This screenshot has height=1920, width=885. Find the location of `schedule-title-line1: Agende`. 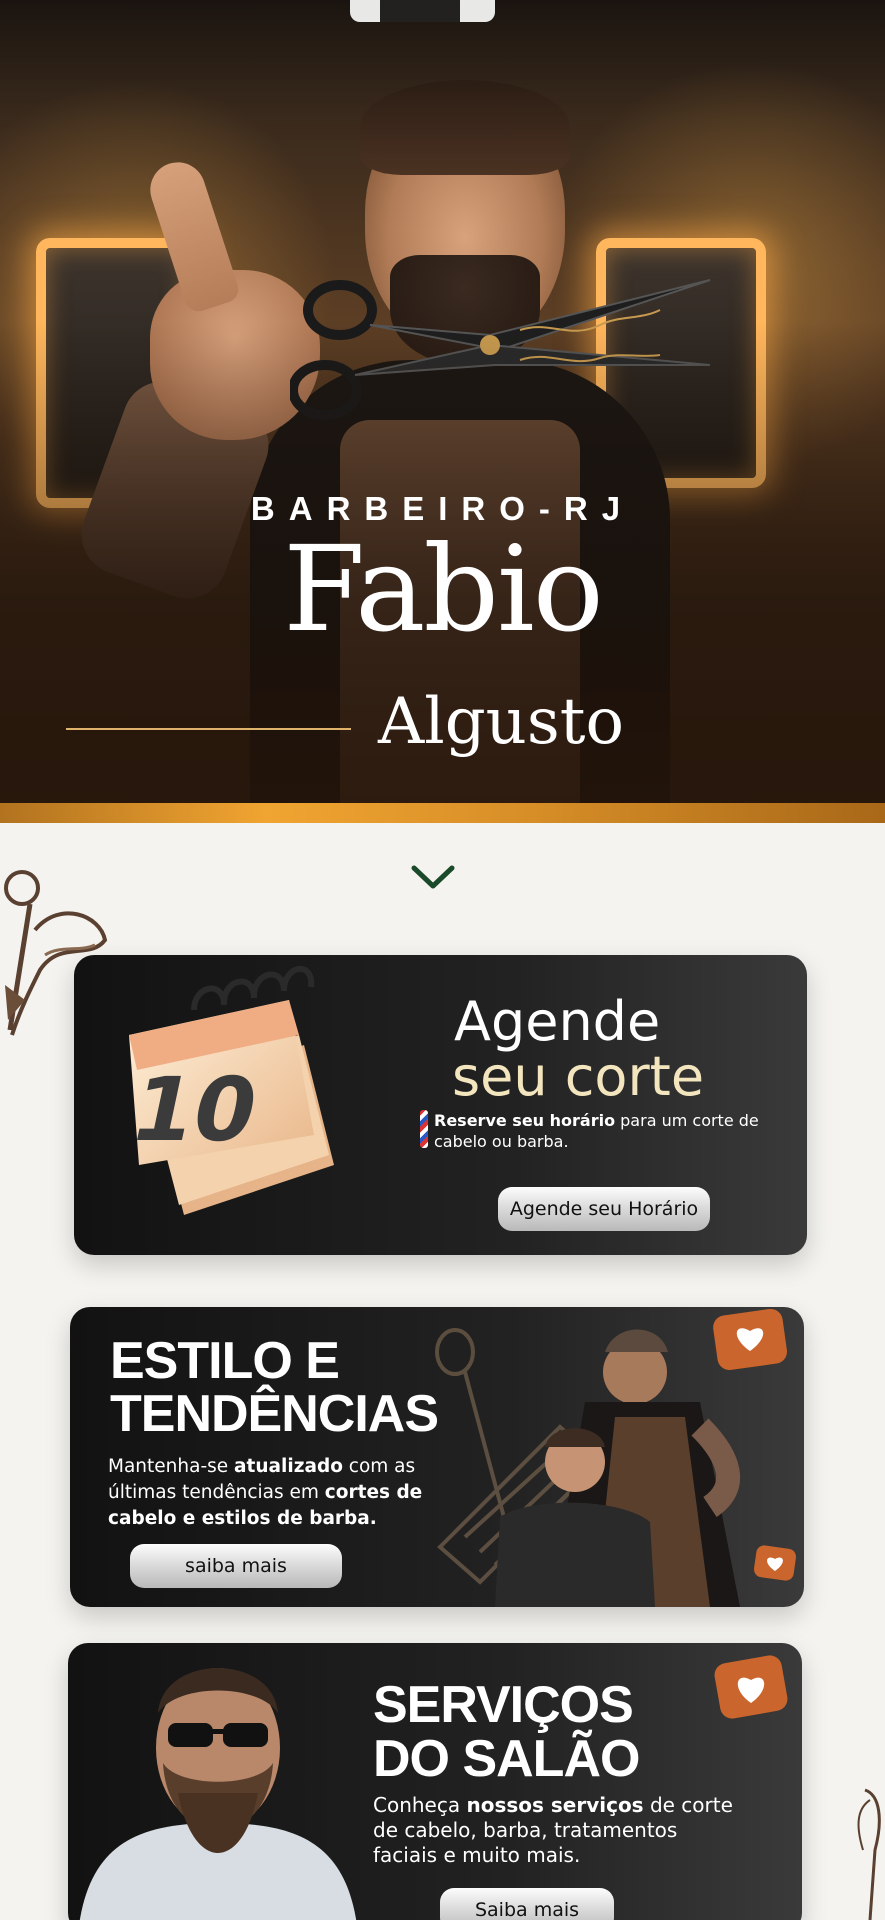

schedule-title-line1: Agende is located at coordinates (557, 1021).